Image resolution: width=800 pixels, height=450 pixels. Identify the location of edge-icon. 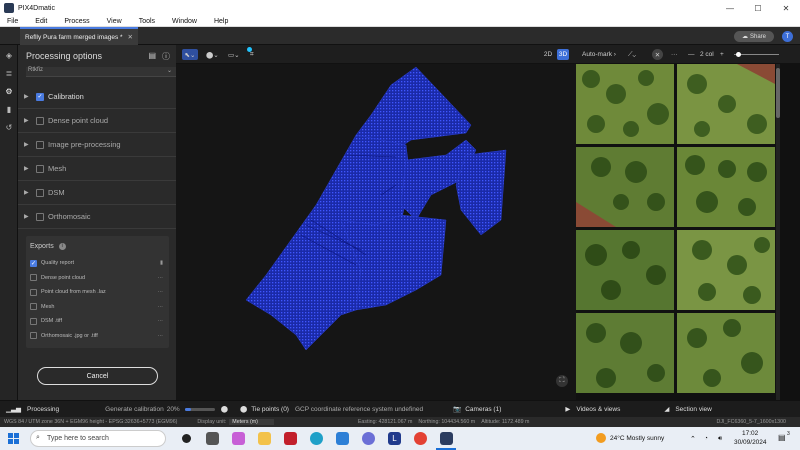
(316, 438).